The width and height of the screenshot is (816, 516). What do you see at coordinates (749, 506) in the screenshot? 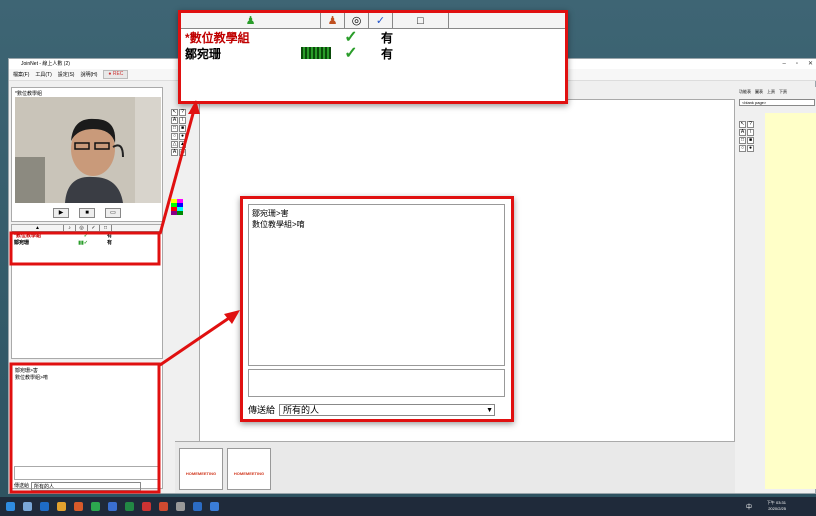
I see `ime-indicator: 中` at bounding box center [749, 506].